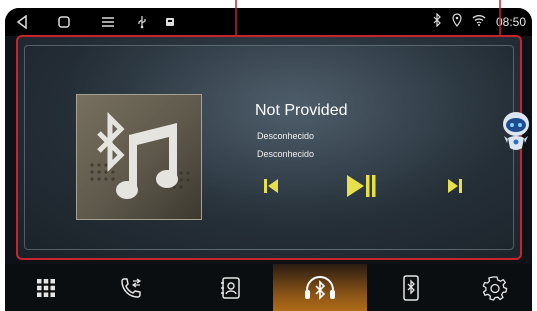 This screenshot has height=311, width=537. I want to click on play-pause-button, so click(361, 186).